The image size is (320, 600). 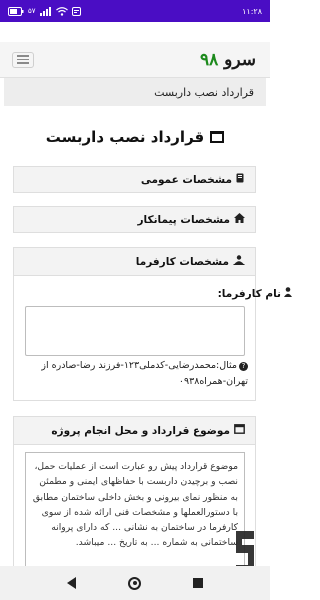 What do you see at coordinates (134, 179) in the screenshot?
I see `section-general-header: مشخصات عمومی` at bounding box center [134, 179].